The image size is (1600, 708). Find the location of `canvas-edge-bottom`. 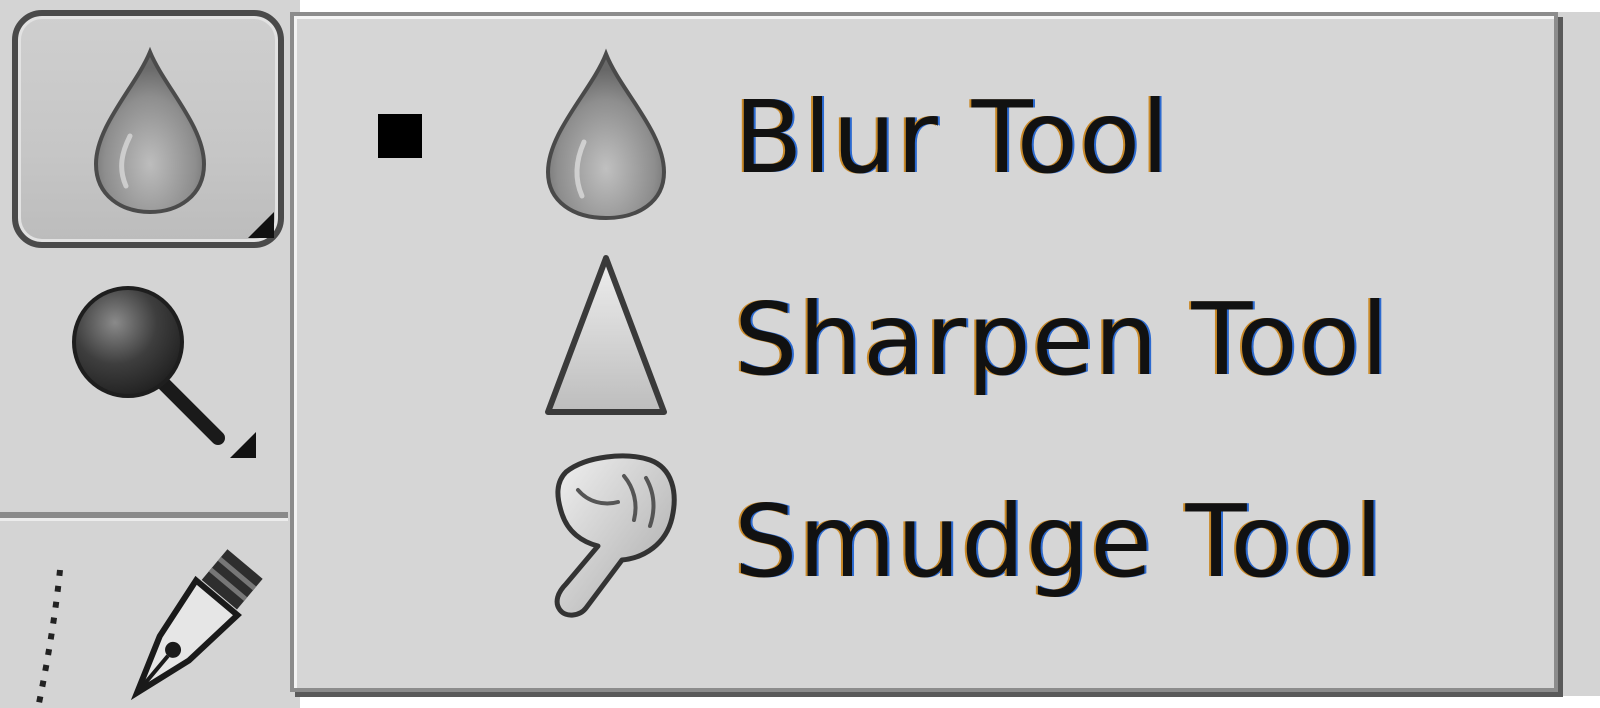

canvas-edge-bottom is located at coordinates (950, 702).